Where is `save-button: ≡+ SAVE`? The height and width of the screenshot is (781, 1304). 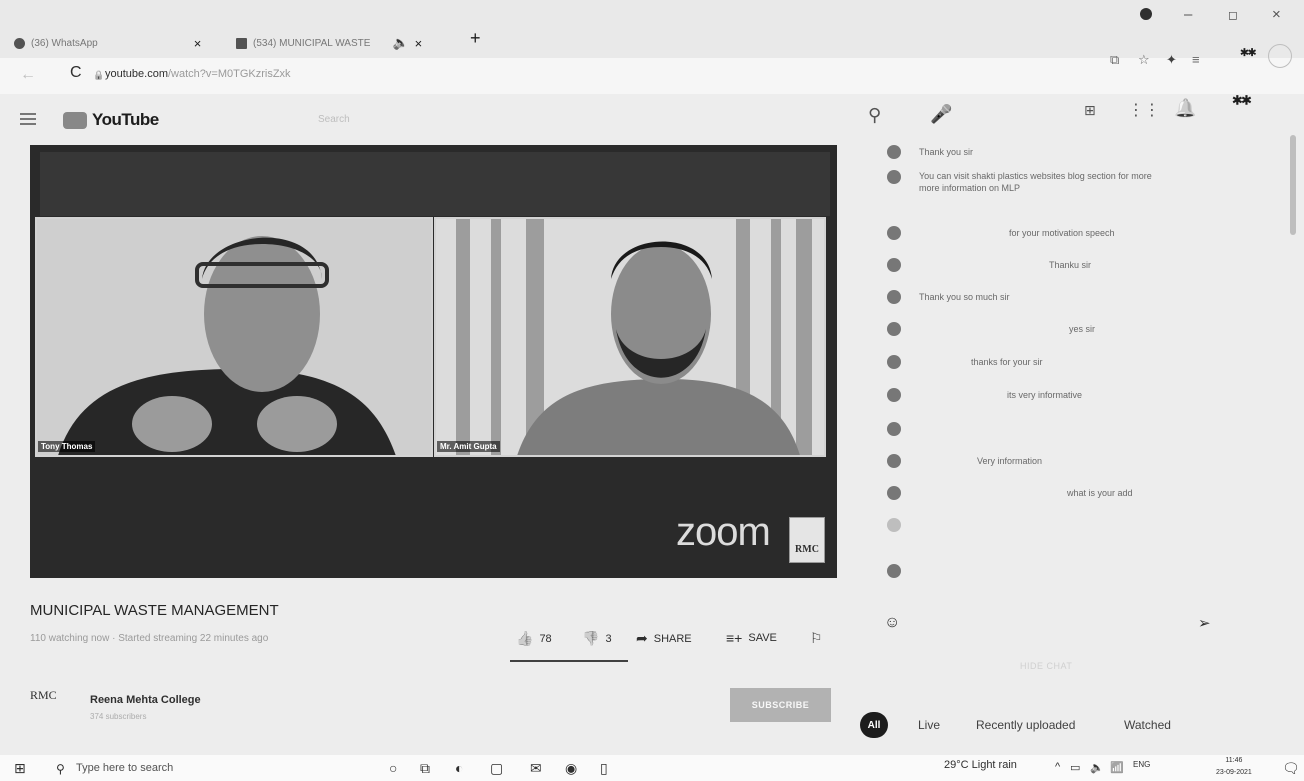 save-button: ≡+ SAVE is located at coordinates (751, 638).